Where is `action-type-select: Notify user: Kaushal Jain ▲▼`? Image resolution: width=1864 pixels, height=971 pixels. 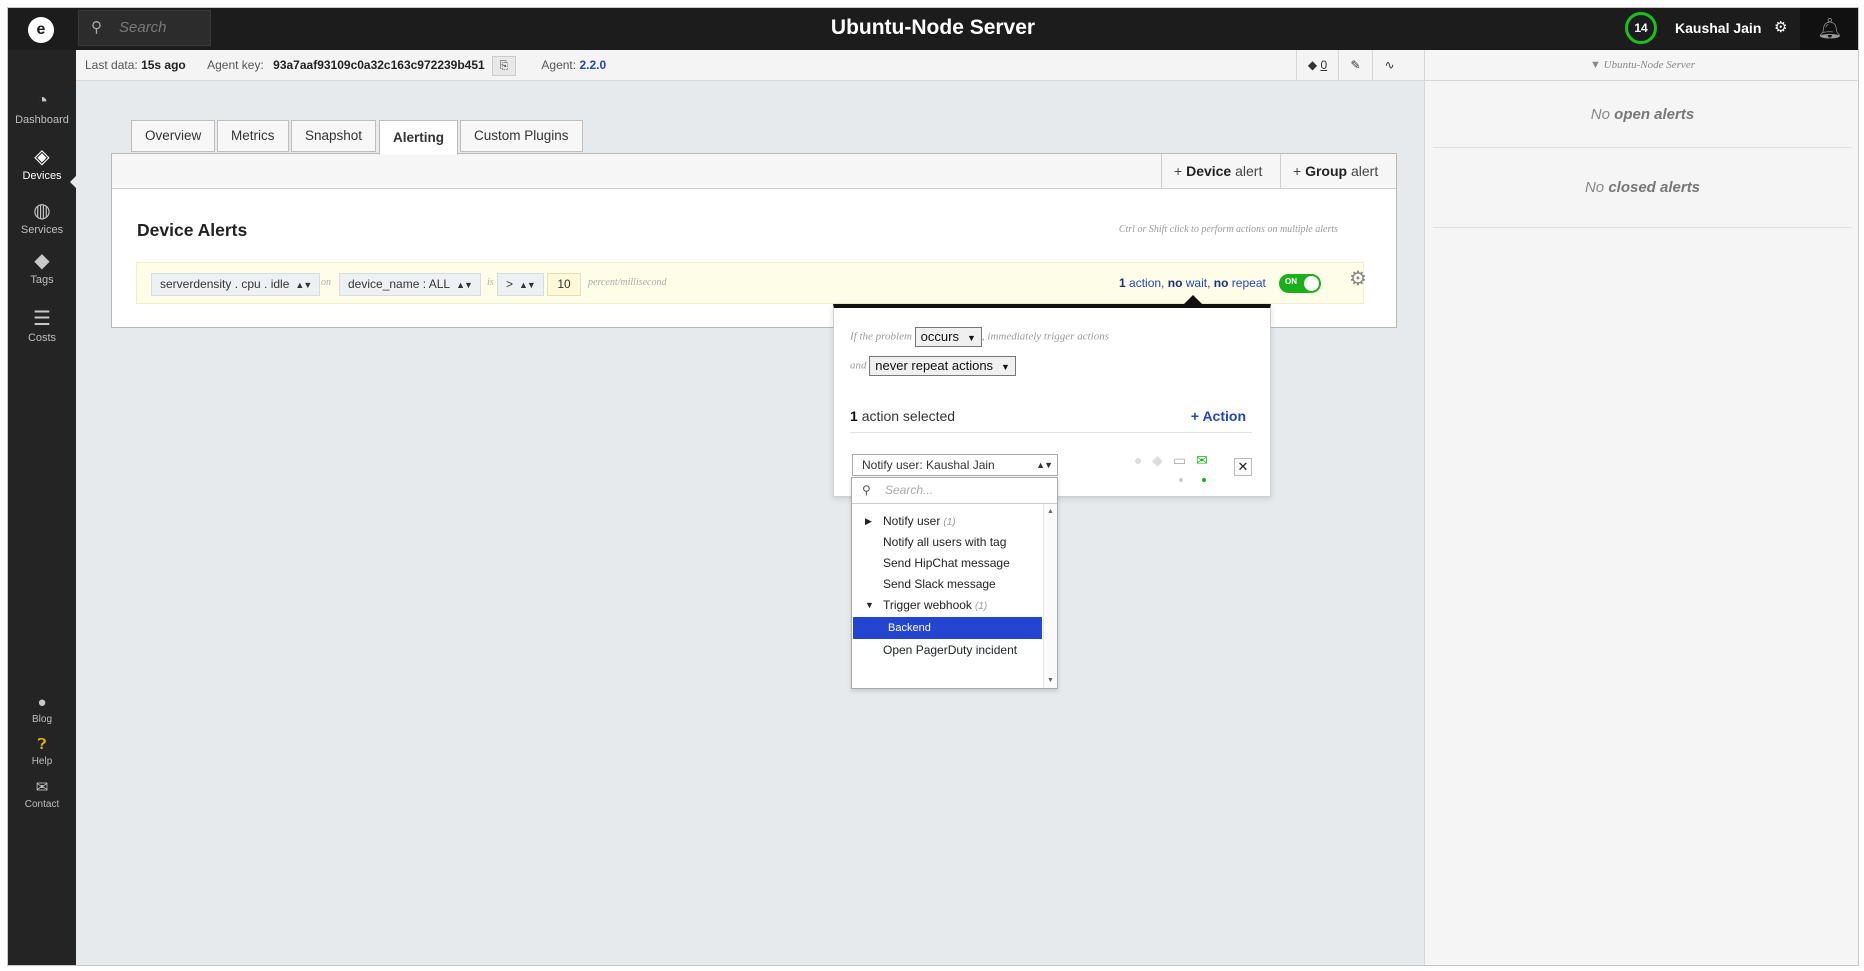
action-type-select: Notify user: Kaushal Jain ▲▼ is located at coordinates (955, 465).